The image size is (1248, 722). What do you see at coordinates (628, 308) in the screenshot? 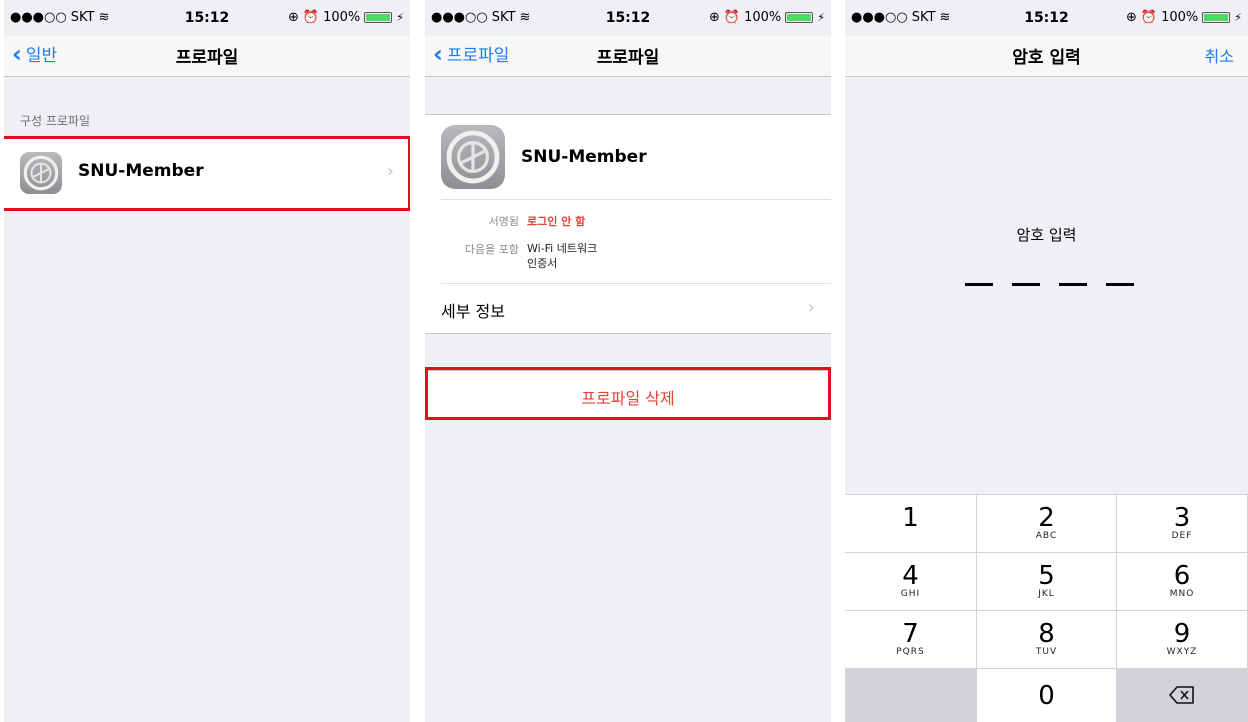
I see `details-row: 세부 정보 ›` at bounding box center [628, 308].